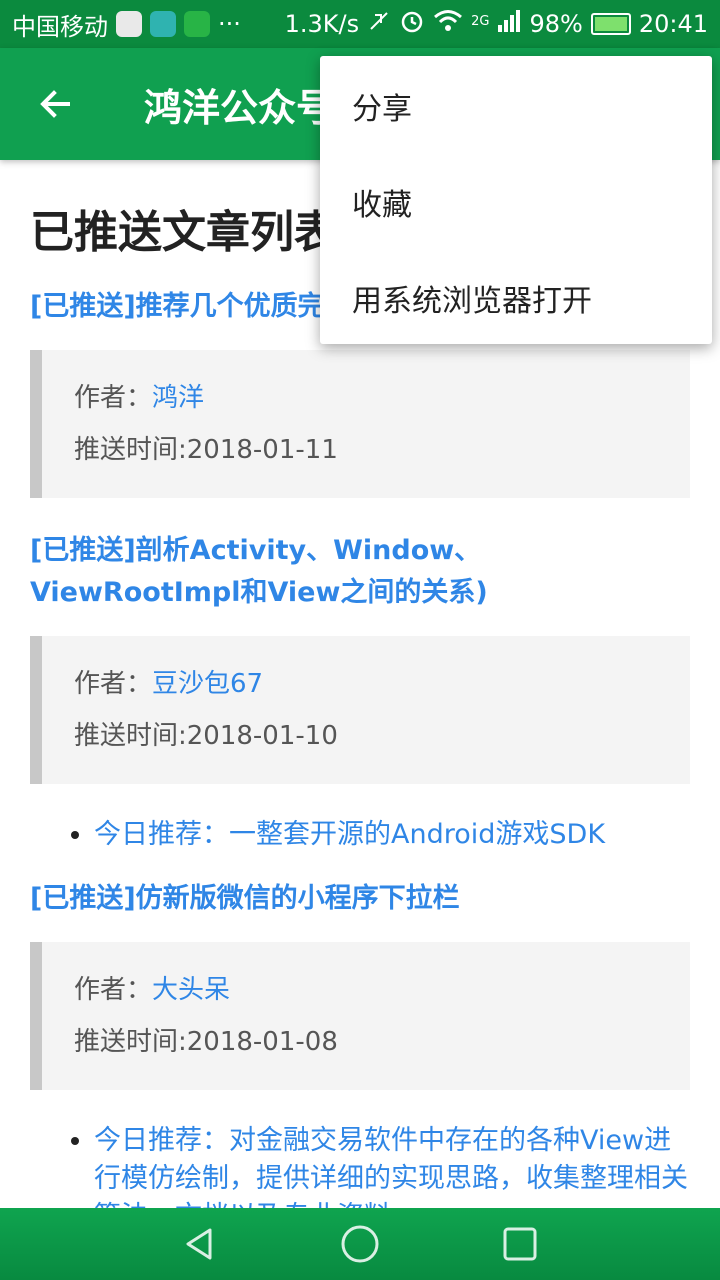 This screenshot has width=720, height=1280. What do you see at coordinates (509, 24) in the screenshot?
I see `signal-icon` at bounding box center [509, 24].